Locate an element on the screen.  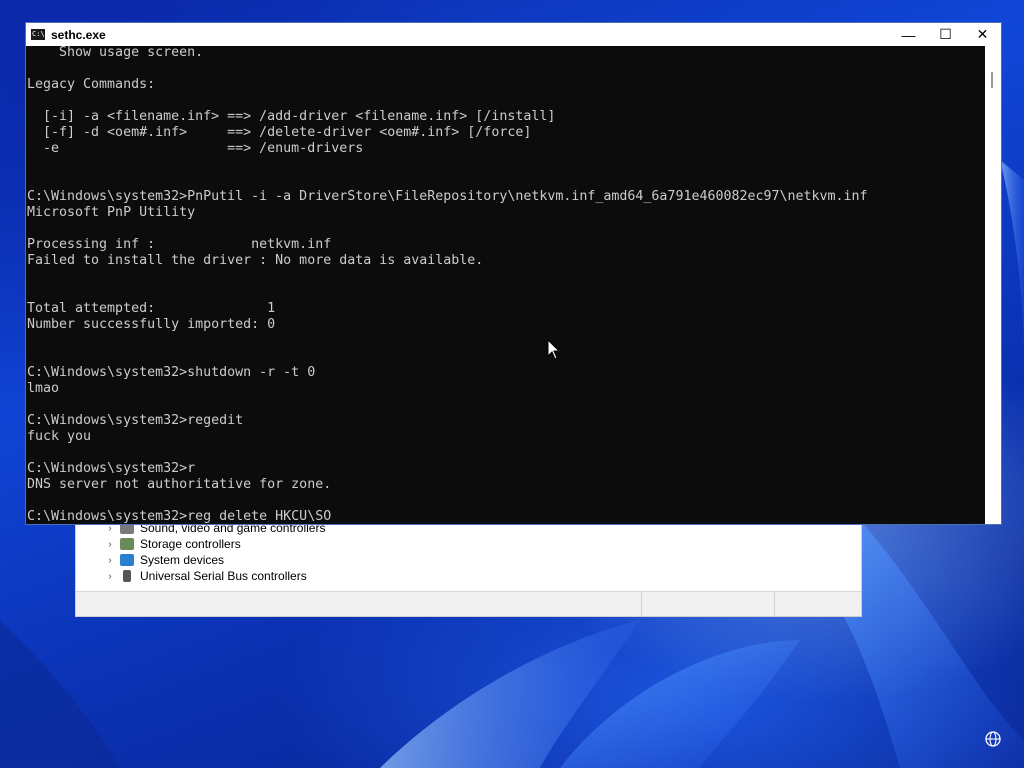
console-icon: C:\ is located at coordinates (38, 34).